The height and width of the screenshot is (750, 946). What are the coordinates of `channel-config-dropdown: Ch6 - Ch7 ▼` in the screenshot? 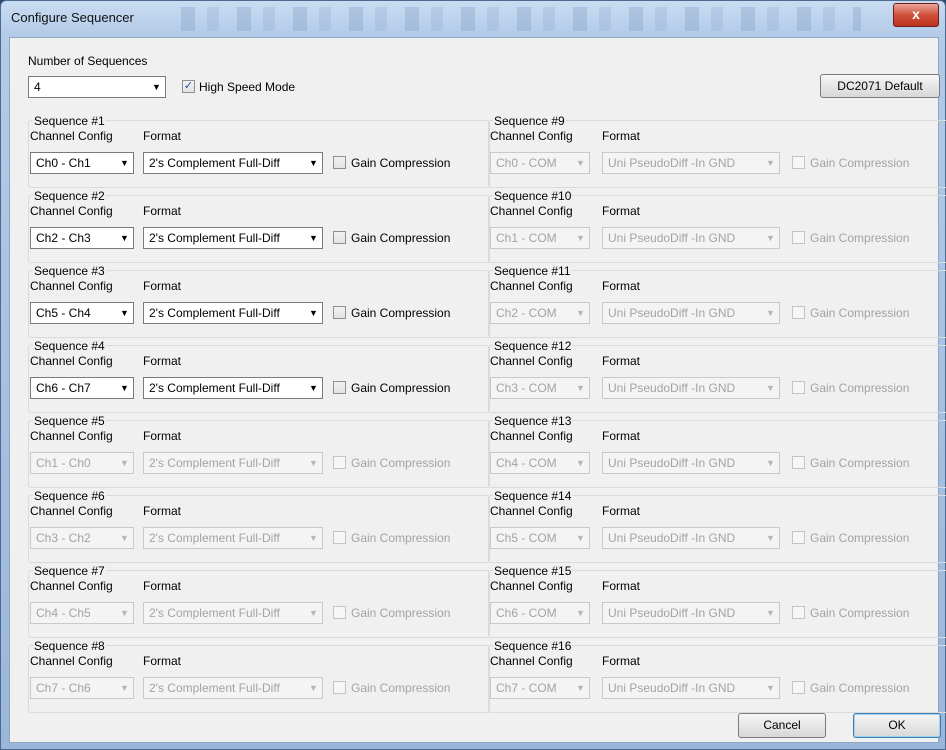 It's located at (82, 388).